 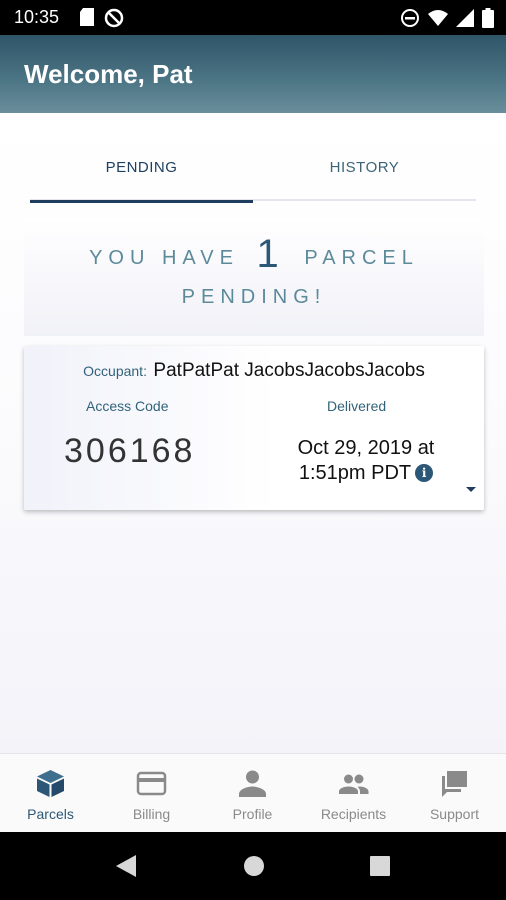 What do you see at coordinates (354, 784) in the screenshot?
I see `people-icon` at bounding box center [354, 784].